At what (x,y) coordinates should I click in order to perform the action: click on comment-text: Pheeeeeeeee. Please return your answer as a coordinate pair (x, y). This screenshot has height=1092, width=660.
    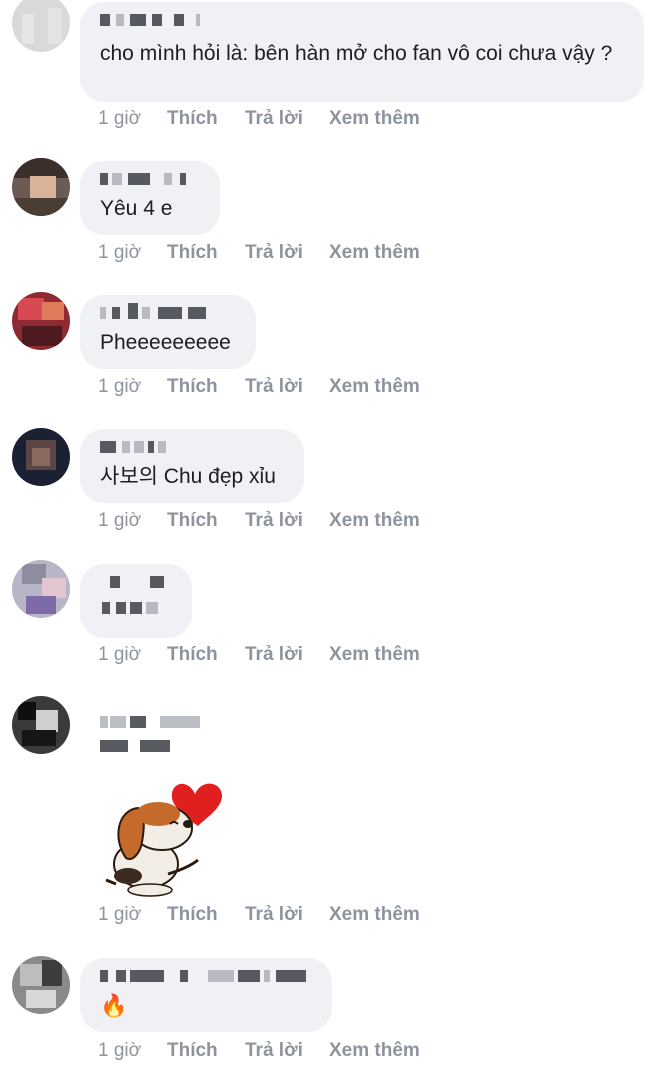
    Looking at the image, I should click on (165, 342).